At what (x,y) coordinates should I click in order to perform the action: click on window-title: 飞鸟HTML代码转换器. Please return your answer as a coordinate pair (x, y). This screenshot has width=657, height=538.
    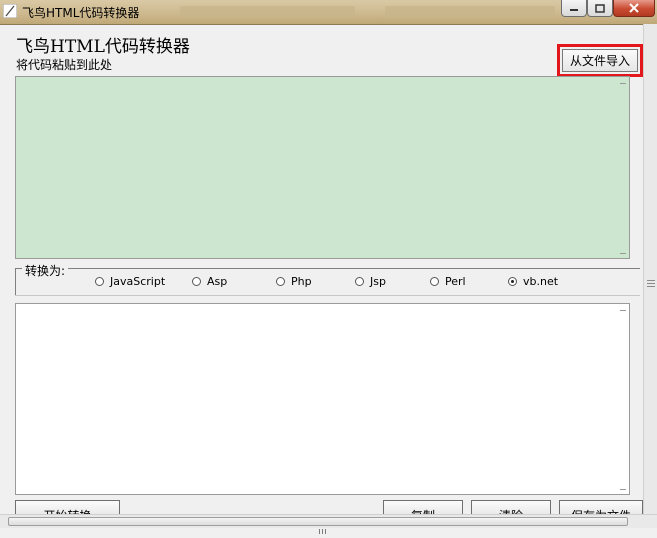
    Looking at the image, I should click on (81, 13).